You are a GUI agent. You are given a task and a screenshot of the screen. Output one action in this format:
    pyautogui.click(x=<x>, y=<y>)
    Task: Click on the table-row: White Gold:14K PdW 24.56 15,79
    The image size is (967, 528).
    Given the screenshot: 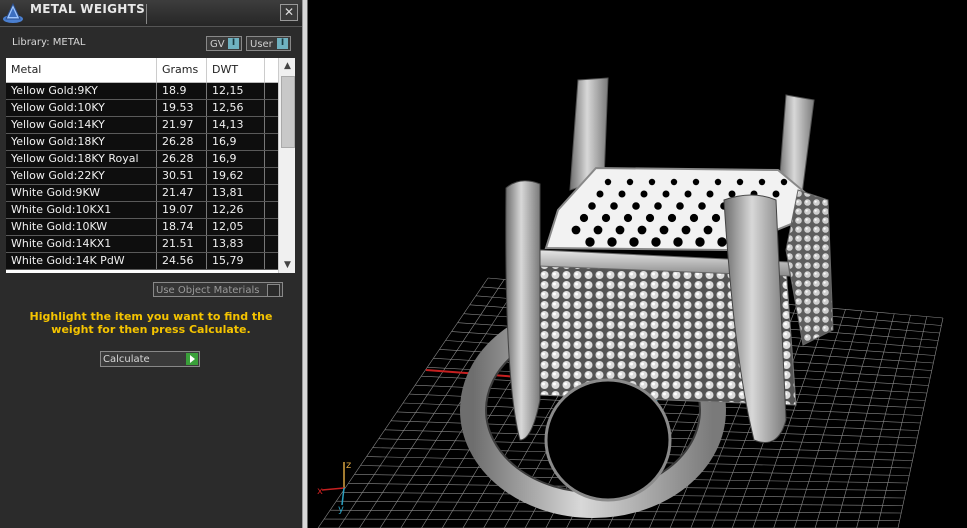 What is the action you would take?
    pyautogui.click(x=142, y=261)
    